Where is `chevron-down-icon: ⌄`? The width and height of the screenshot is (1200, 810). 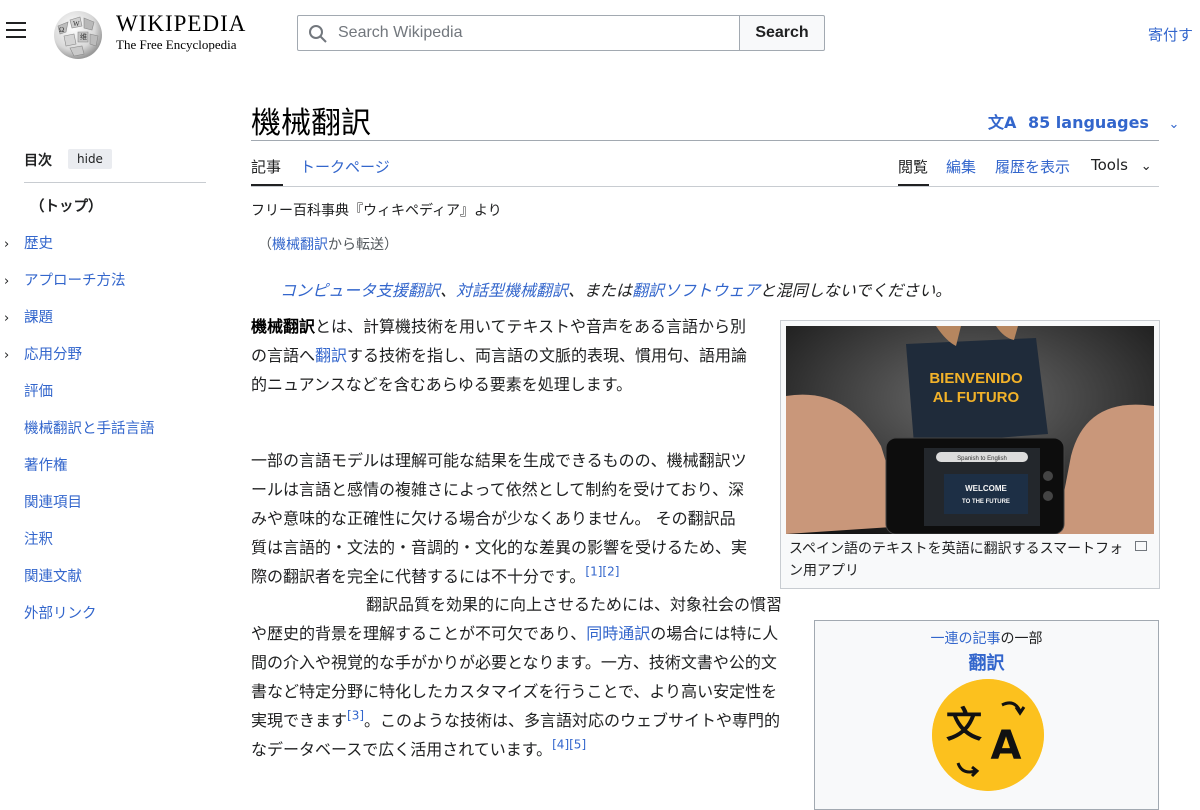 chevron-down-icon: ⌄ is located at coordinates (1174, 124).